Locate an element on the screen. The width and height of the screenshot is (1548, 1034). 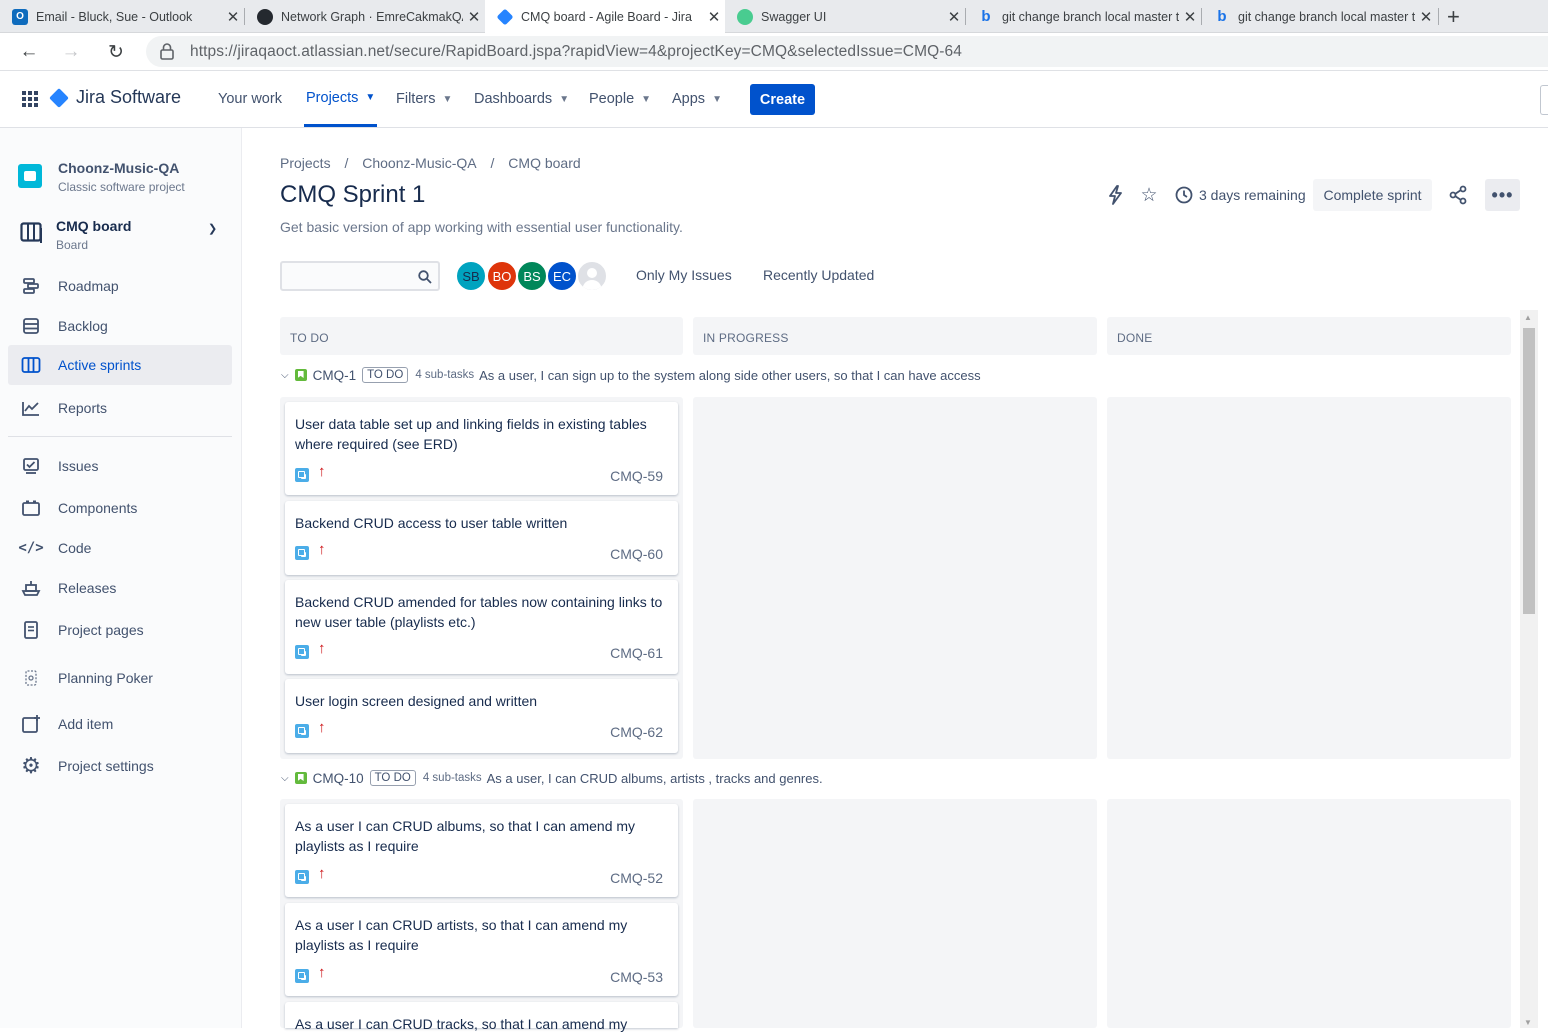
add-item-icon is located at coordinates (31, 724).